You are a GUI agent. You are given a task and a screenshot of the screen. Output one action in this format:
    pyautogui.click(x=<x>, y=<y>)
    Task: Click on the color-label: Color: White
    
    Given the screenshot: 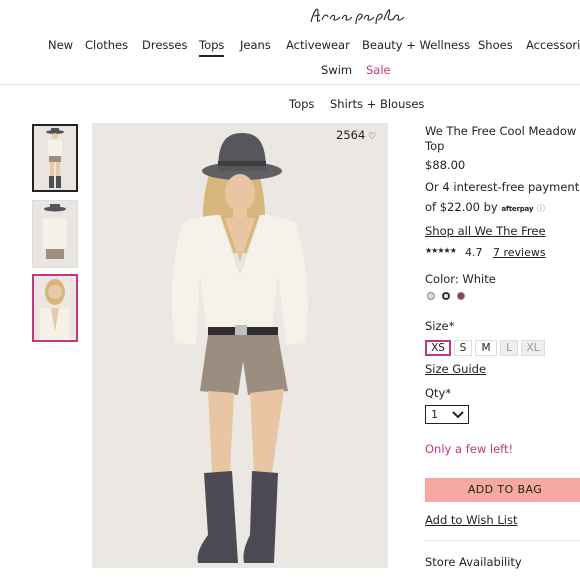 What is the action you would take?
    pyautogui.click(x=460, y=279)
    